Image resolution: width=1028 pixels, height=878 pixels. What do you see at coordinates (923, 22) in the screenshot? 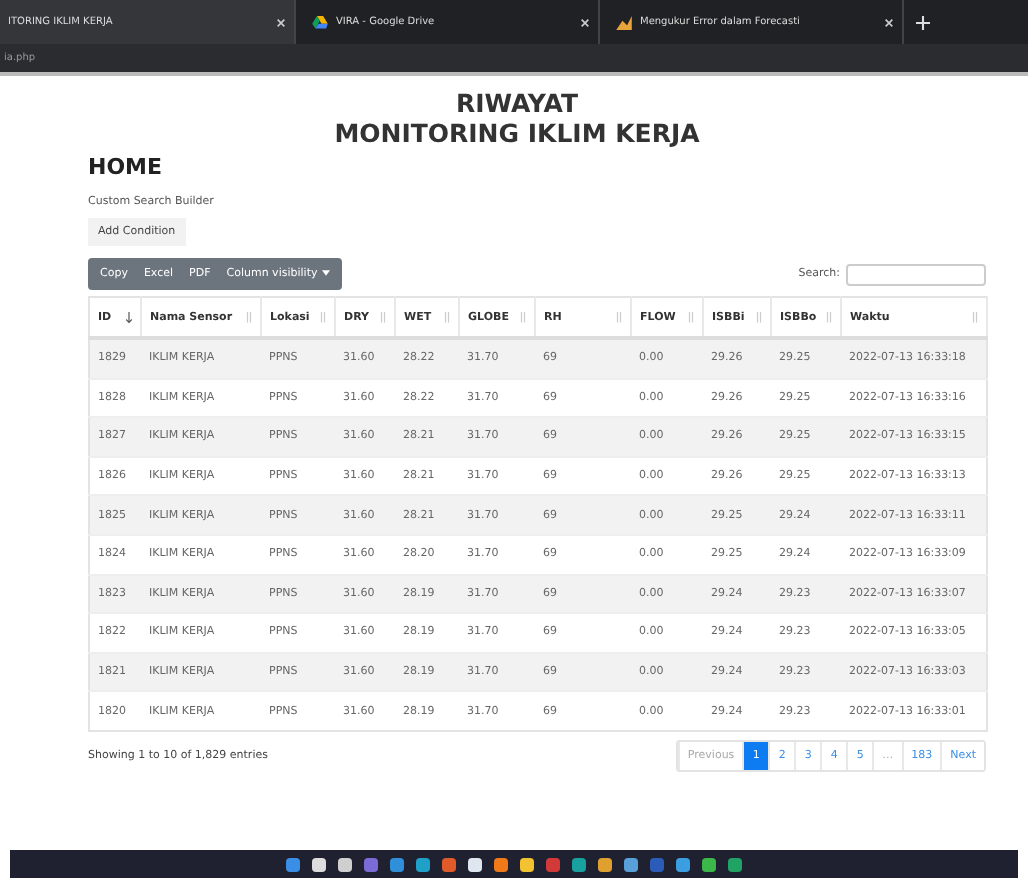
I see `new-tab-icon` at bounding box center [923, 22].